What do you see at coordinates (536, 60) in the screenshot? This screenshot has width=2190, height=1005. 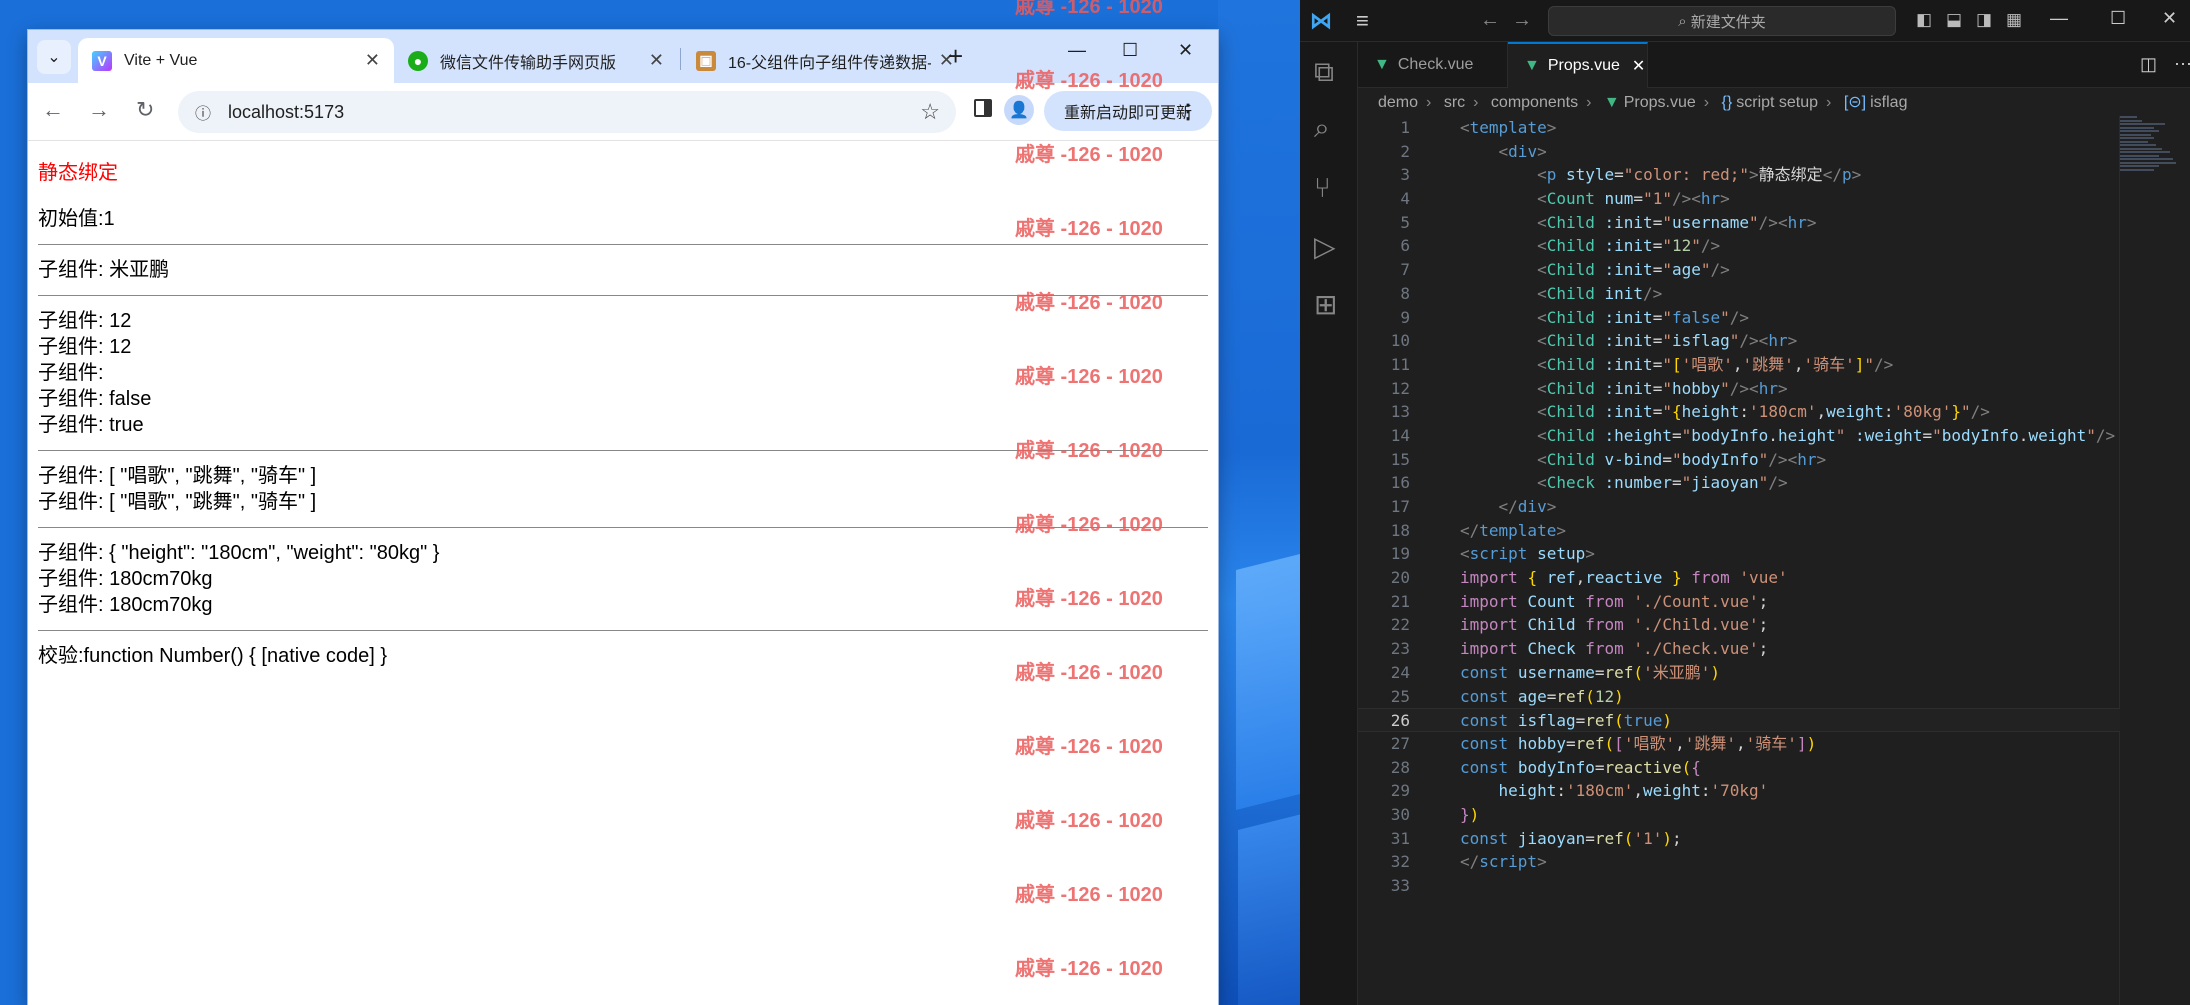 I see `tab-wechat: ● 微信文件传输助手网页版 ✕` at bounding box center [536, 60].